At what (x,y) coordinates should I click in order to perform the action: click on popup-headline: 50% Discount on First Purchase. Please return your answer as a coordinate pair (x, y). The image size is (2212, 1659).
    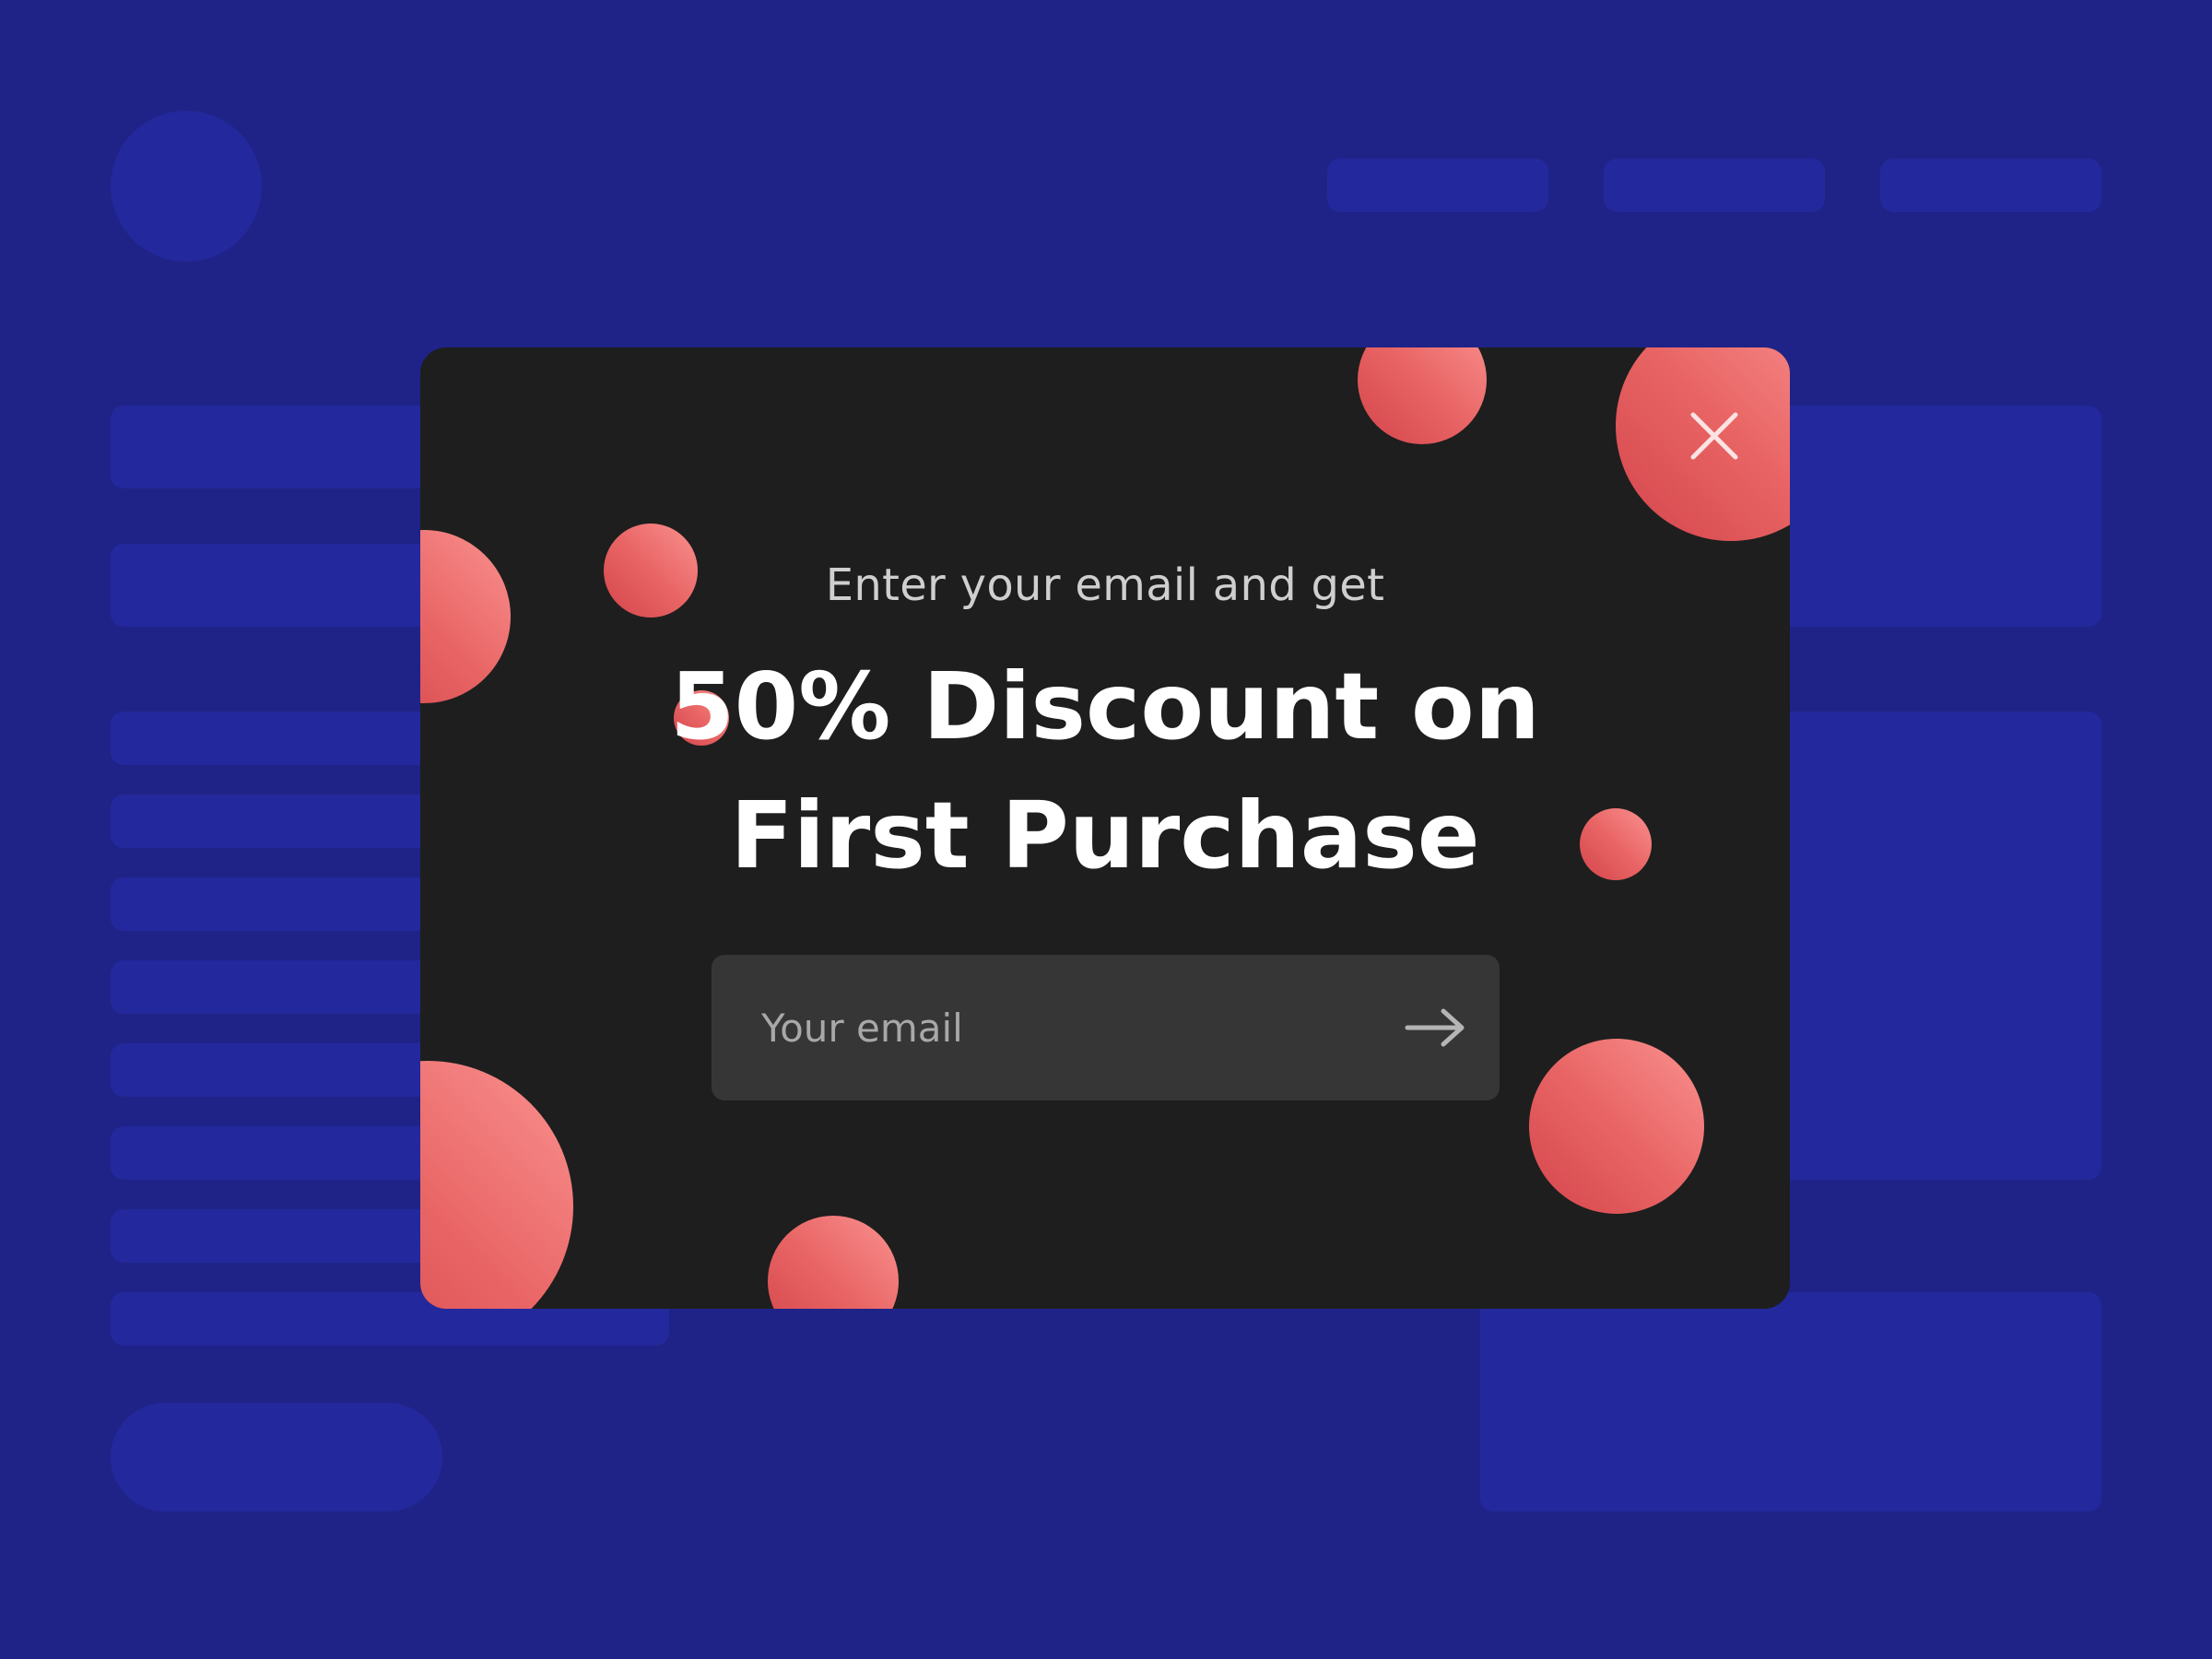
    Looking at the image, I should click on (1105, 771).